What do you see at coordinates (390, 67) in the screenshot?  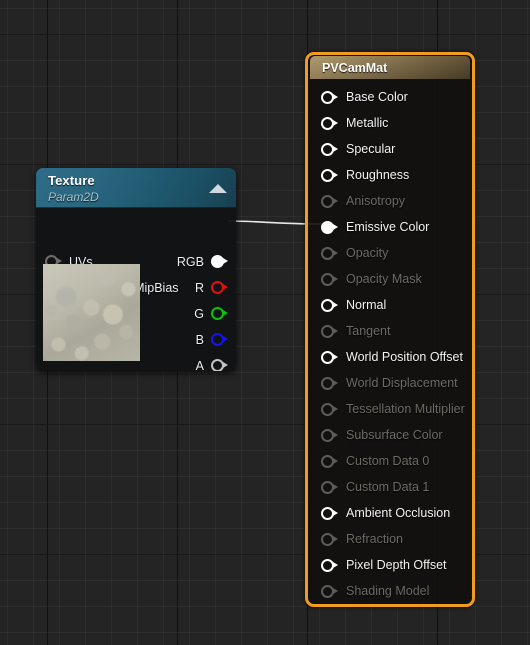 I see `material-node-header: PVCamMat` at bounding box center [390, 67].